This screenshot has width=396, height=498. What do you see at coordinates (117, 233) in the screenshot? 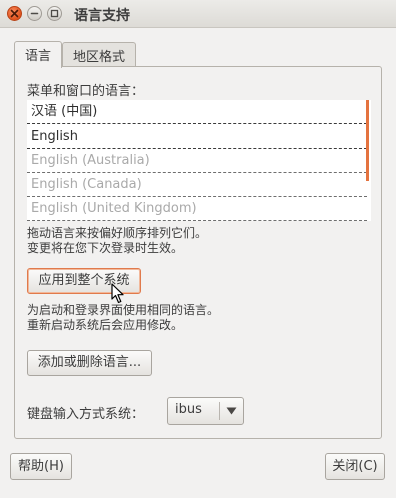
I see `drag-hint-line1: 拖动语言来按偏好顺序排列它们。` at bounding box center [117, 233].